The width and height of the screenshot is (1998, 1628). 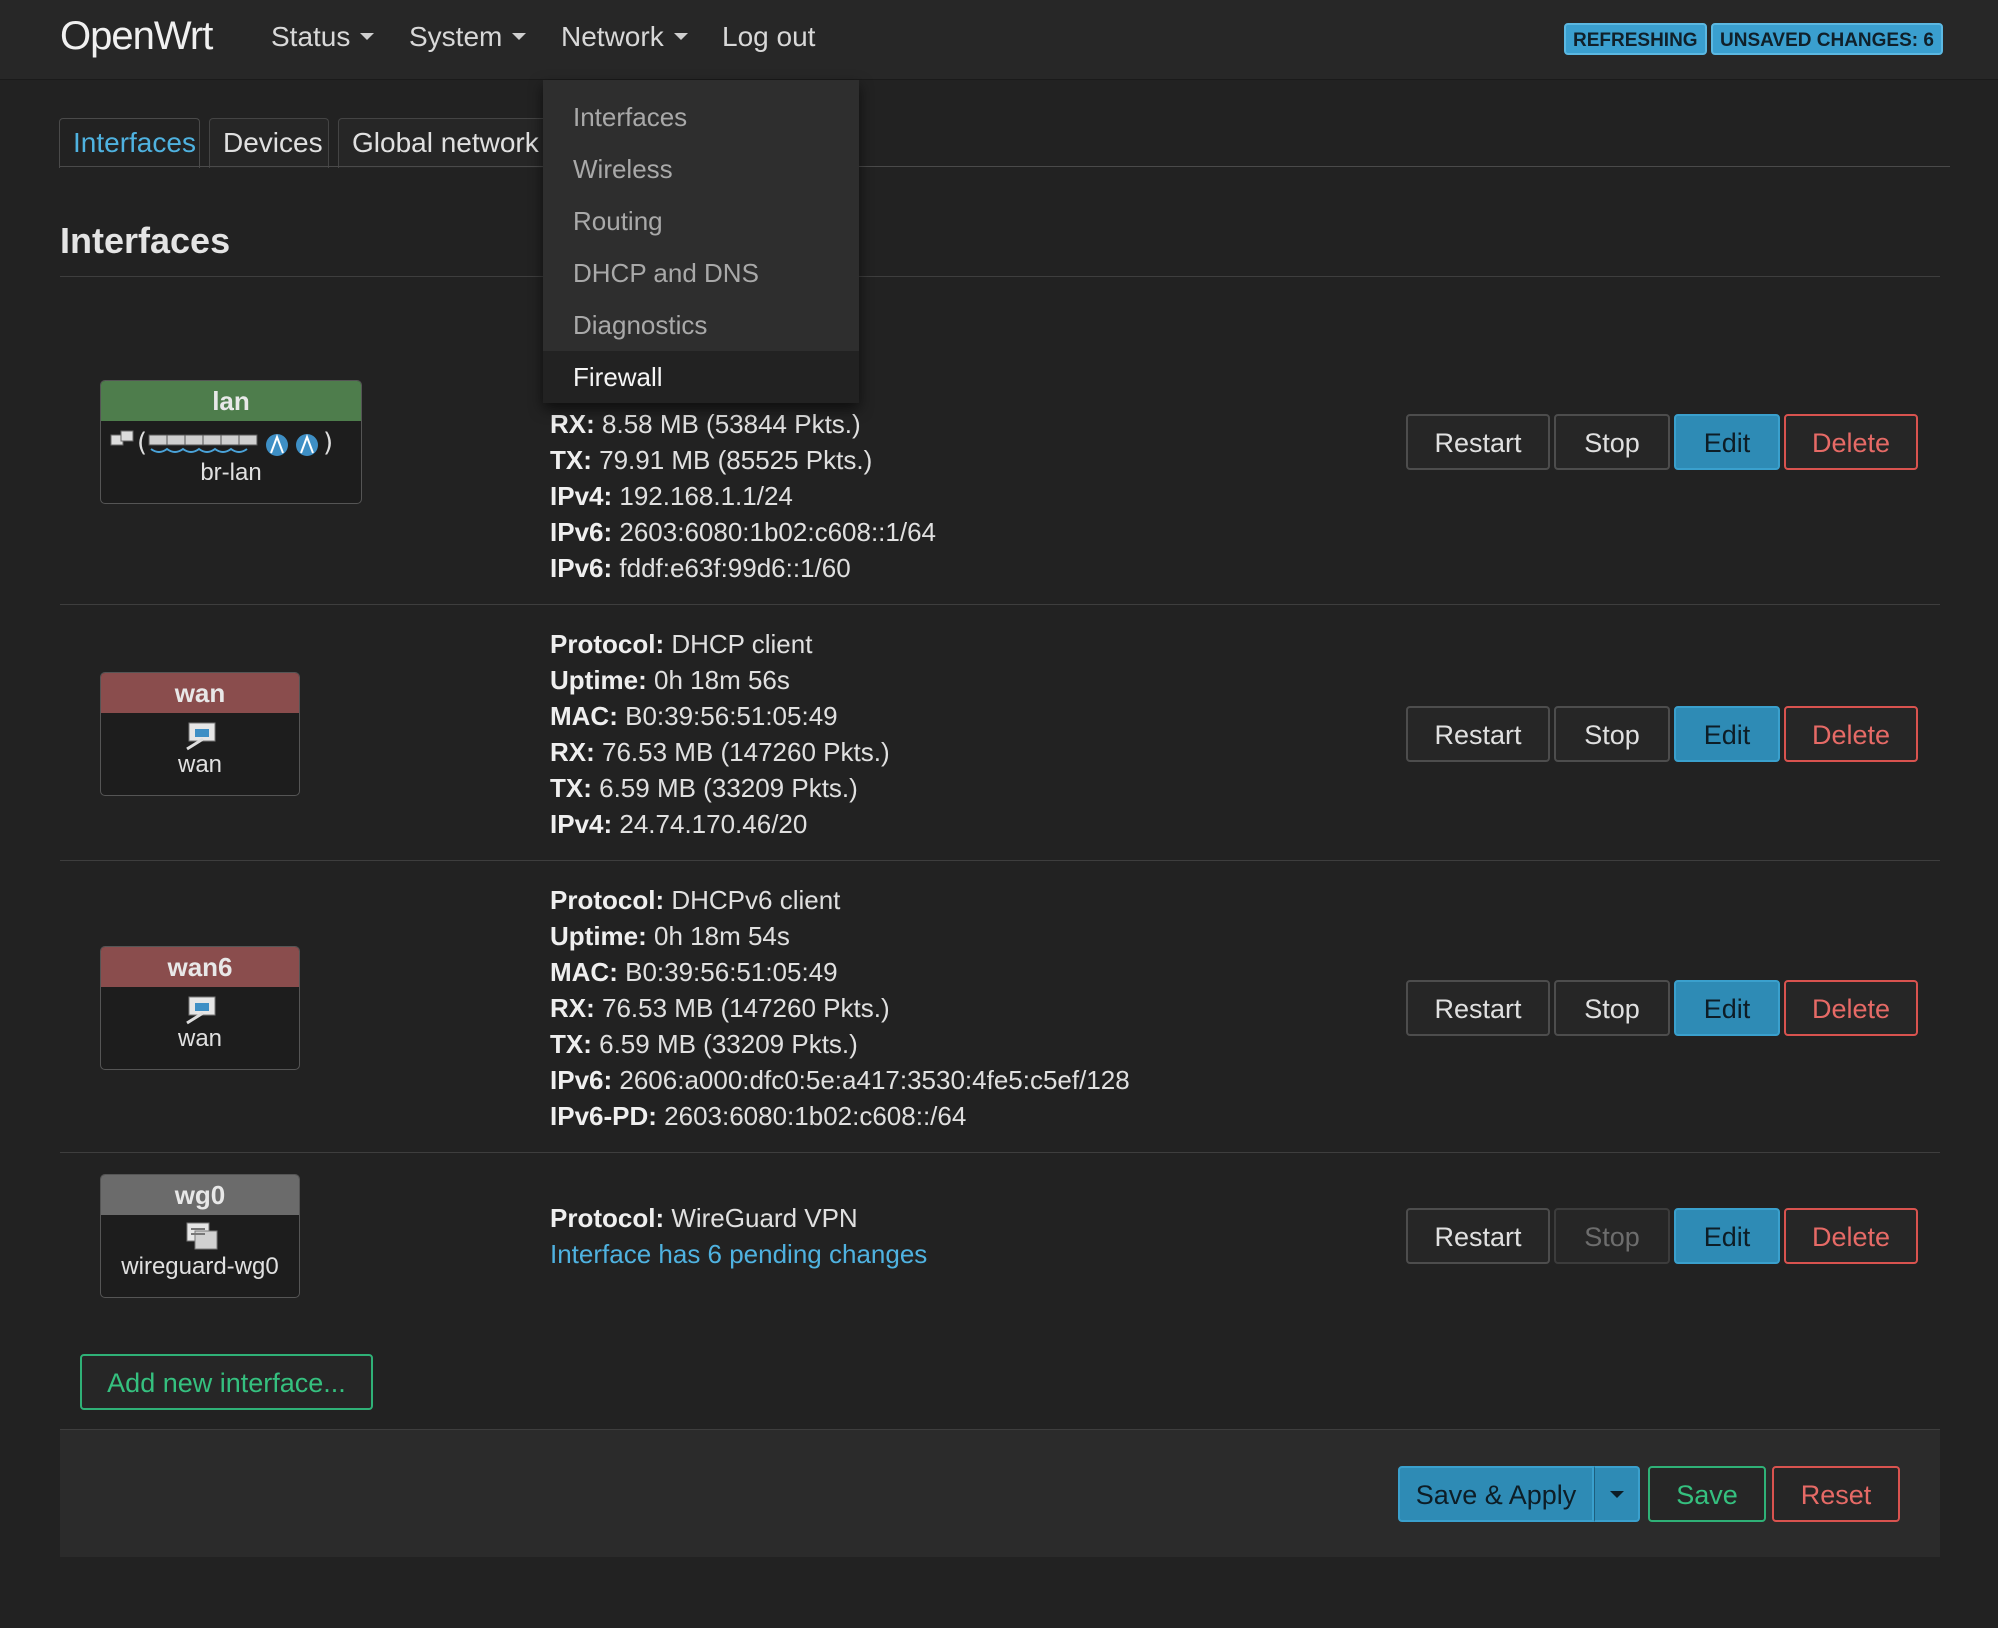 I want to click on pending-changes-note: Interface has 6 pending changes, so click(x=739, y=1254).